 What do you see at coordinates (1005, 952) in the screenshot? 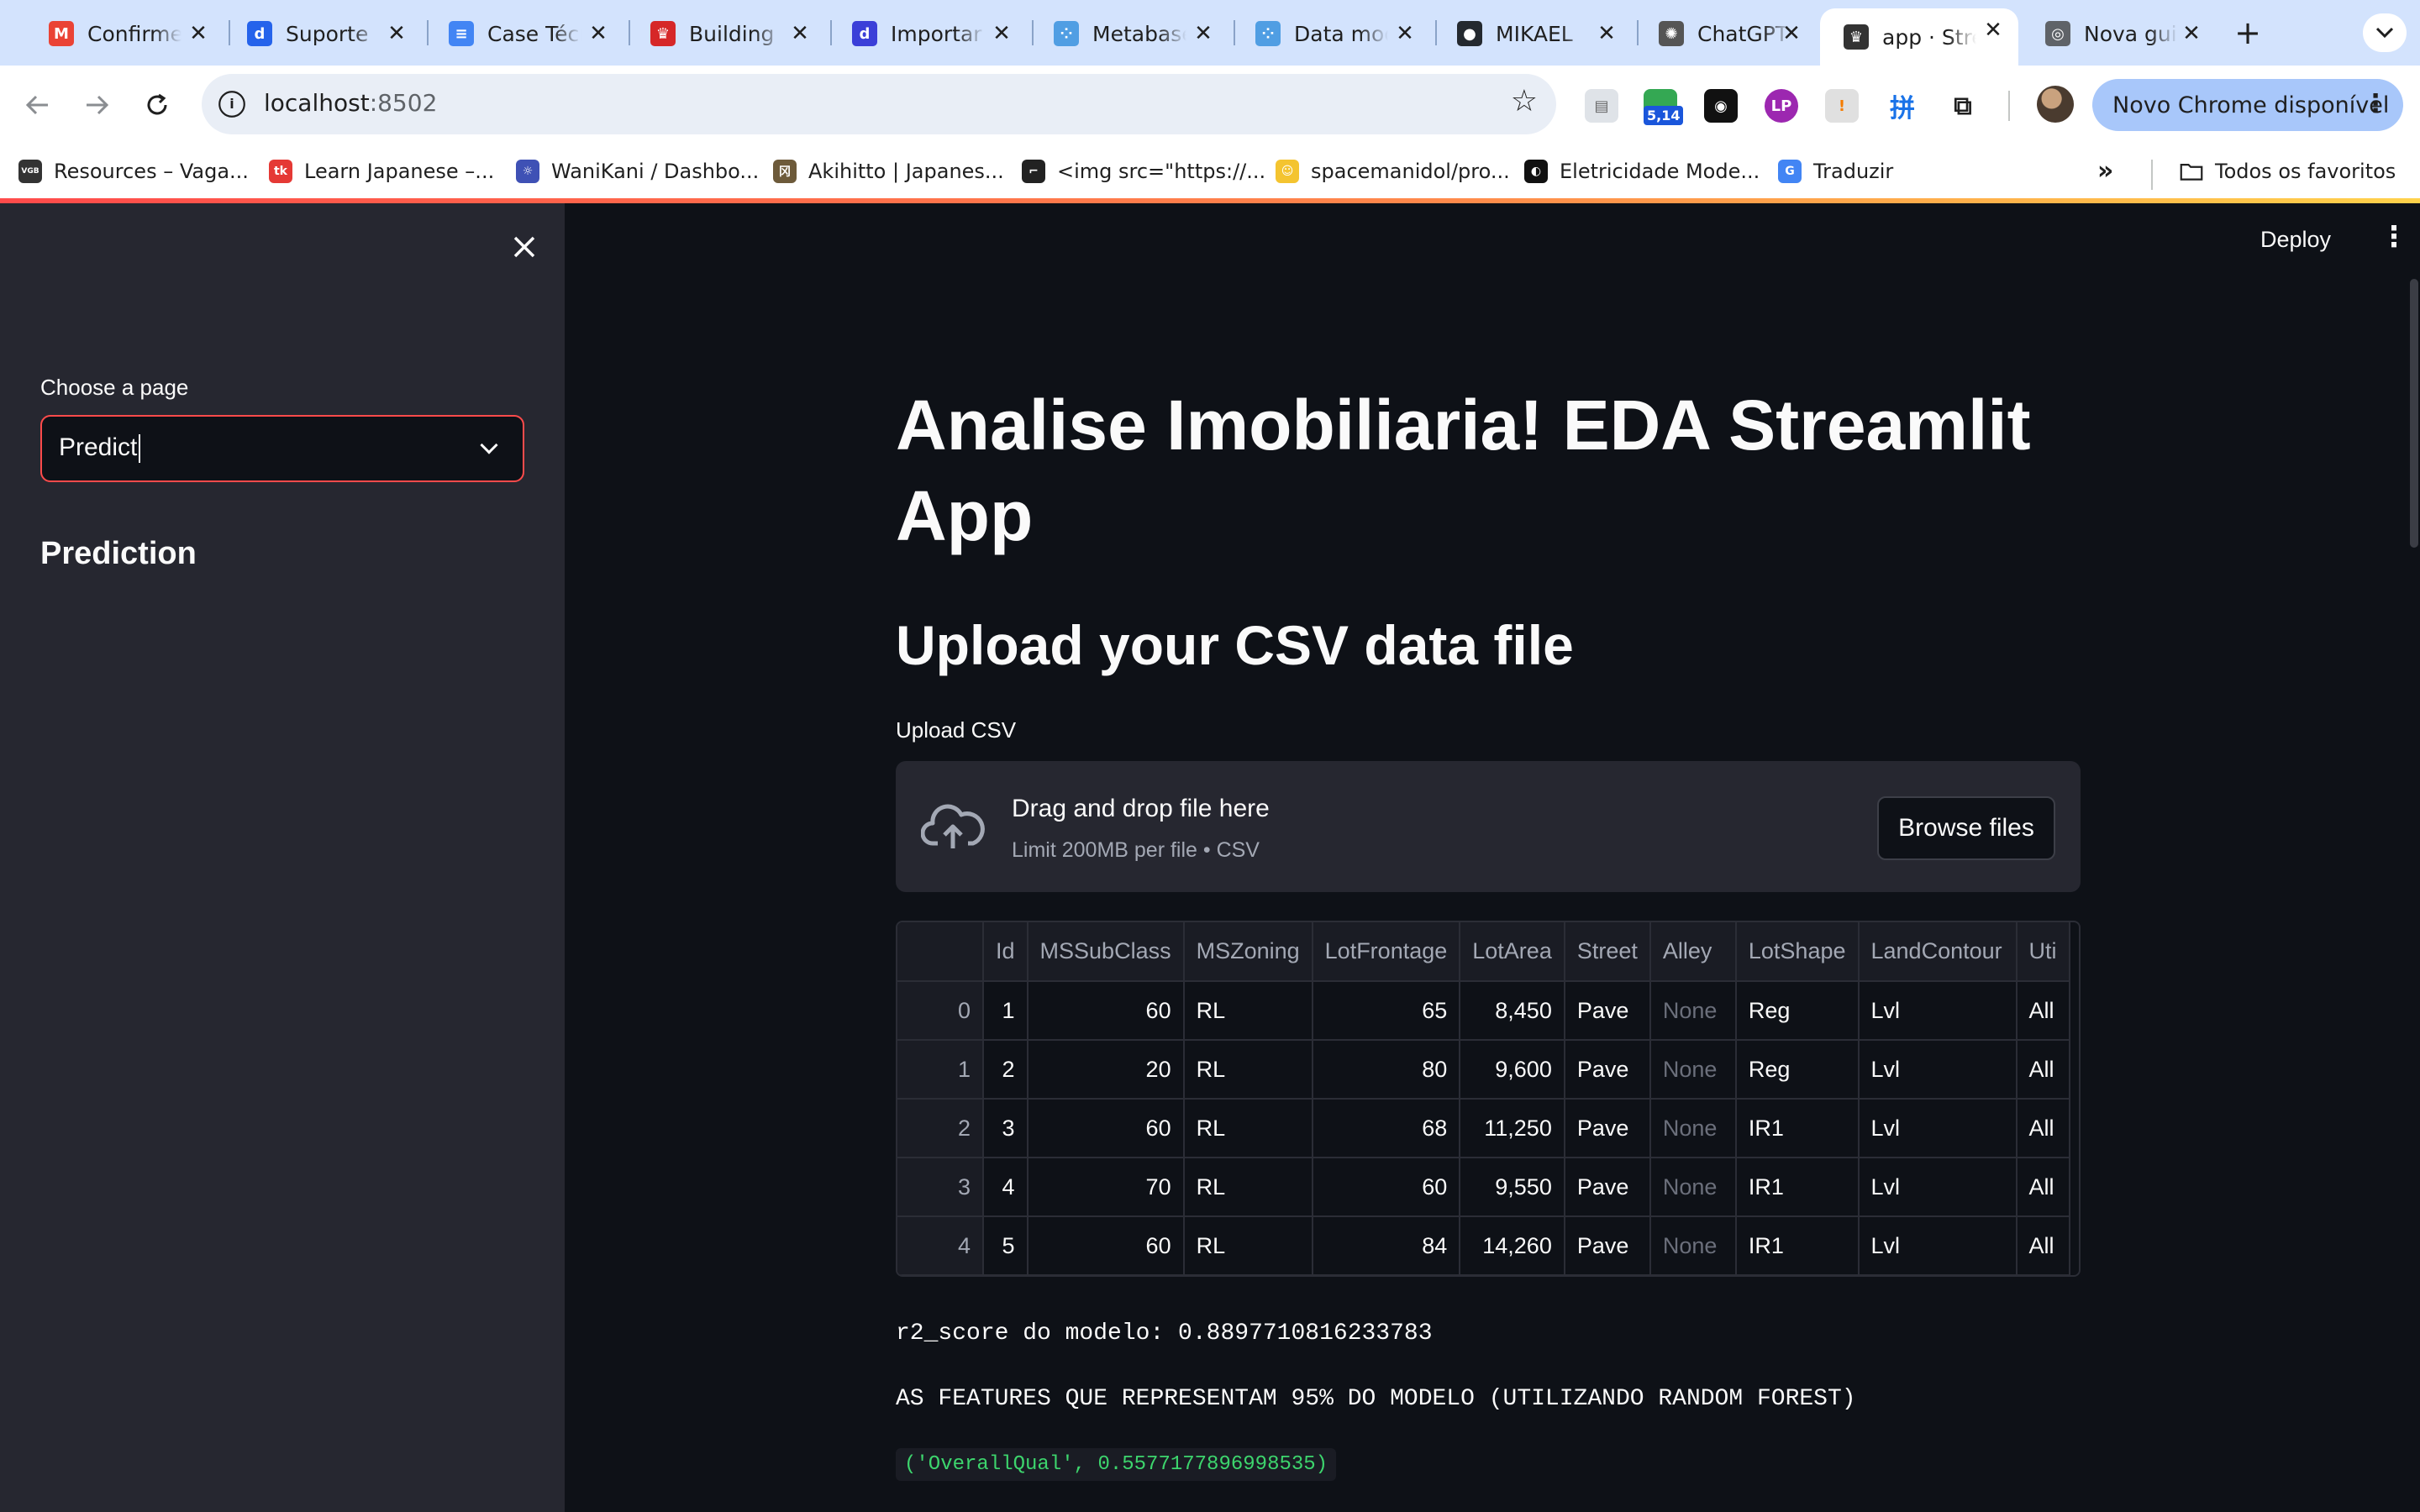
I see `column-header: Id` at bounding box center [1005, 952].